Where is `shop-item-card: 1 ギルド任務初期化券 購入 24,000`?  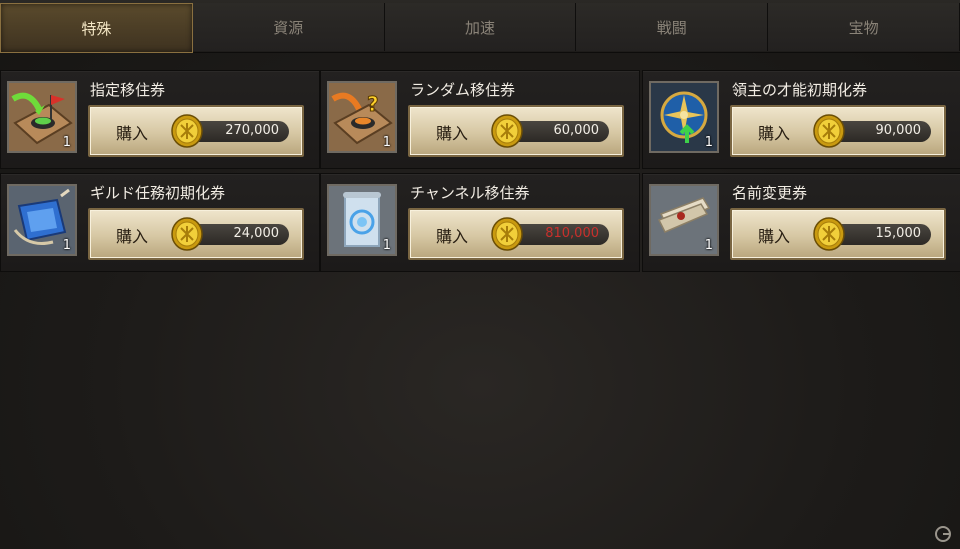
shop-item-card: 1 ギルド任務初期化券 購入 24,000 is located at coordinates (160, 222).